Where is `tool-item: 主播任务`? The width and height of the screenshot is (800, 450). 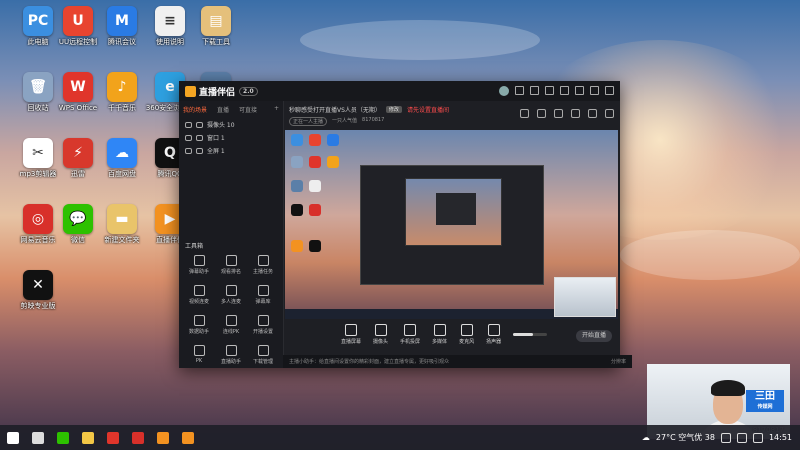 tool-item: 主播任务 is located at coordinates (263, 265).